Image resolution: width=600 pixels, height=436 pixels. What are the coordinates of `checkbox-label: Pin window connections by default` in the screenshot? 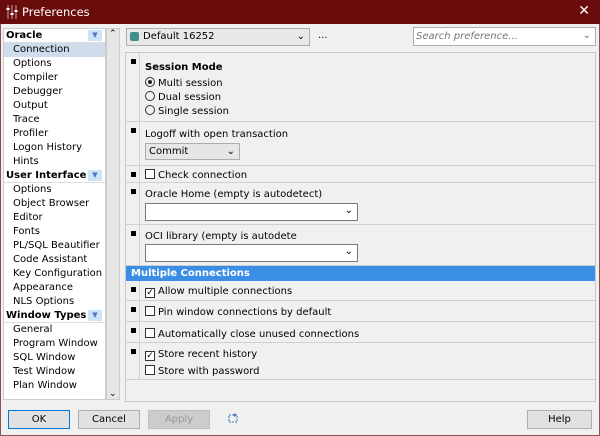 It's located at (245, 312).